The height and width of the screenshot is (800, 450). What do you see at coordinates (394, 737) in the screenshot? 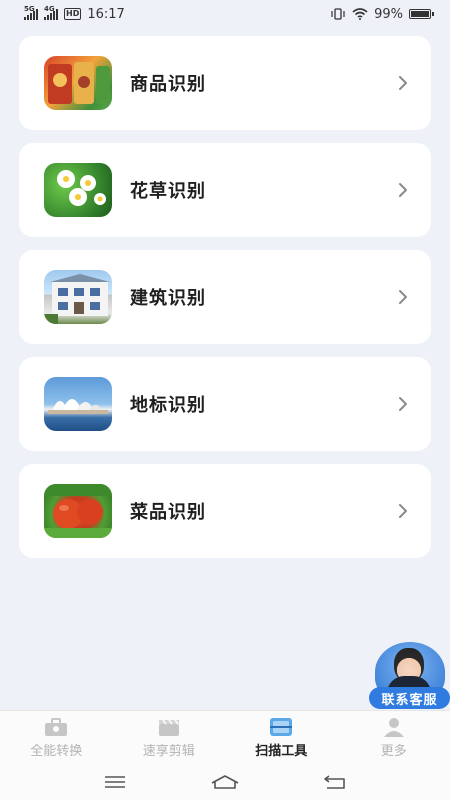
I see `tab-more: 更多` at bounding box center [394, 737].